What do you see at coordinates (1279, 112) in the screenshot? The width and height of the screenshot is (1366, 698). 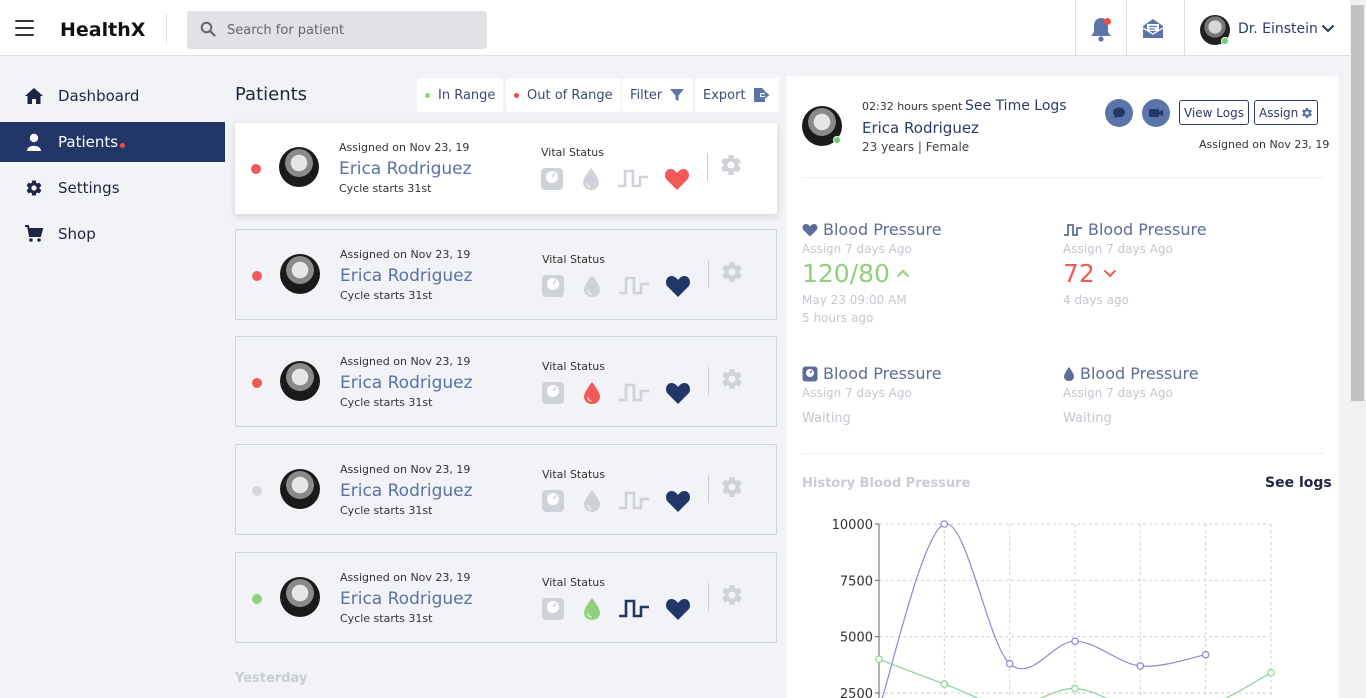 I see `assign-label: Assign` at bounding box center [1279, 112].